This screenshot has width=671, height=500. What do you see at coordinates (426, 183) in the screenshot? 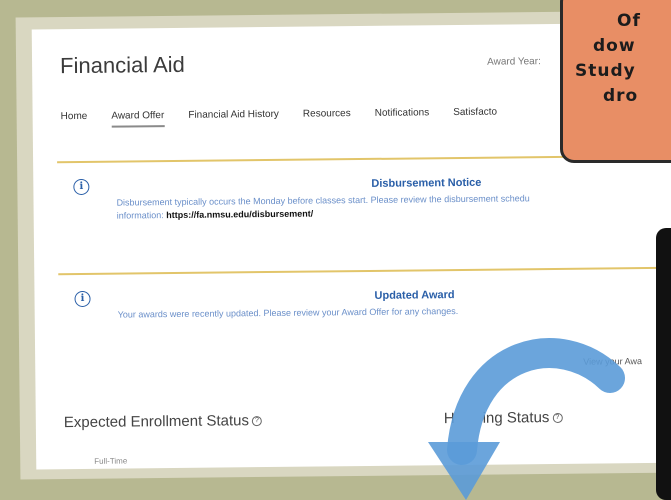
I see `notice-title: Disbursement Notice` at bounding box center [426, 183].